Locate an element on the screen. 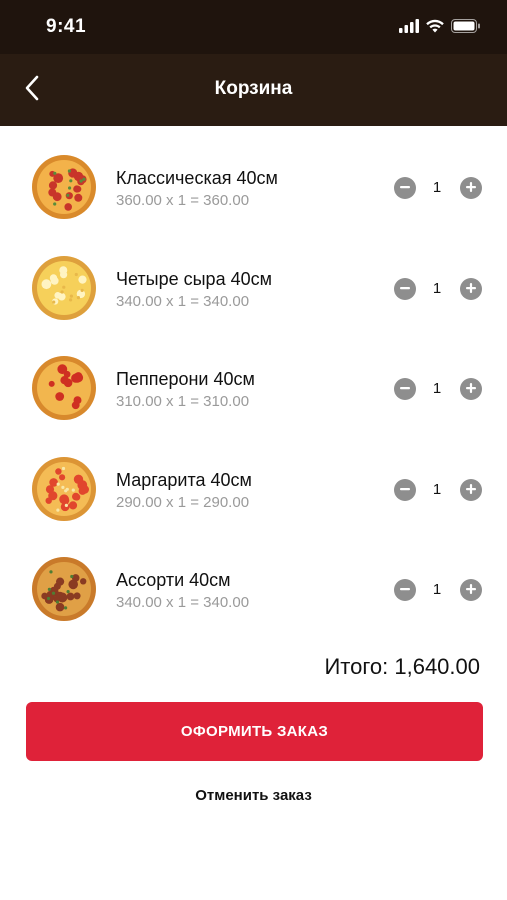  status-time: 9:41 is located at coordinates (66, 26).